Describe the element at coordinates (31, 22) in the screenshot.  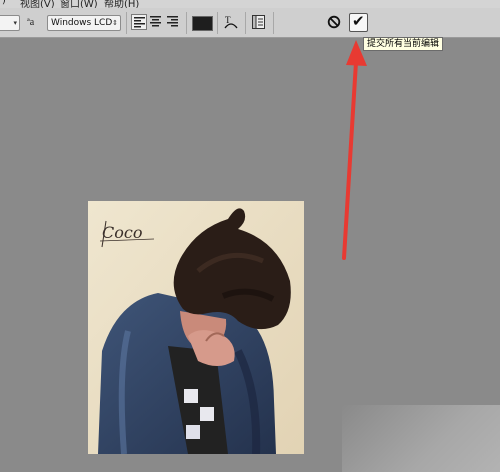
I see `antialias-icon: ªa` at that location.